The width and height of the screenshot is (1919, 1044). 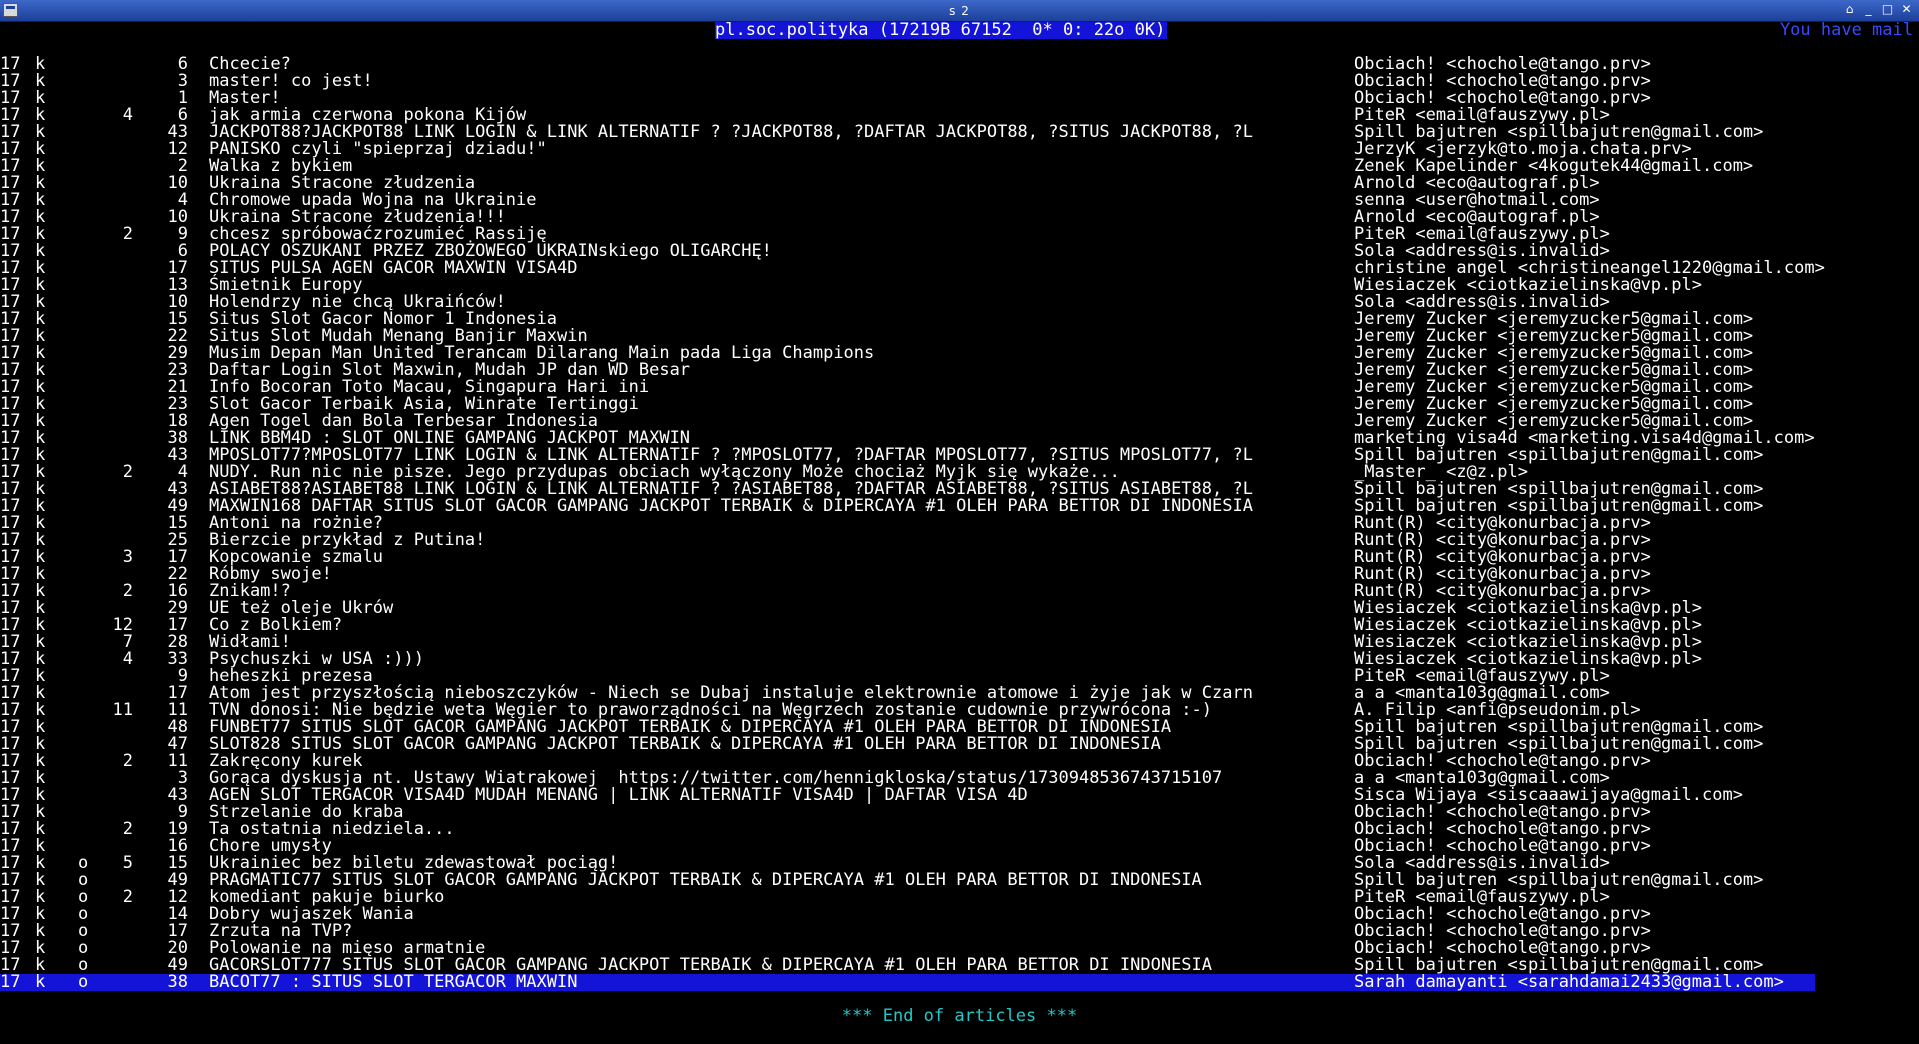 What do you see at coordinates (1887, 9) in the screenshot?
I see `maximize-icon: □` at bounding box center [1887, 9].